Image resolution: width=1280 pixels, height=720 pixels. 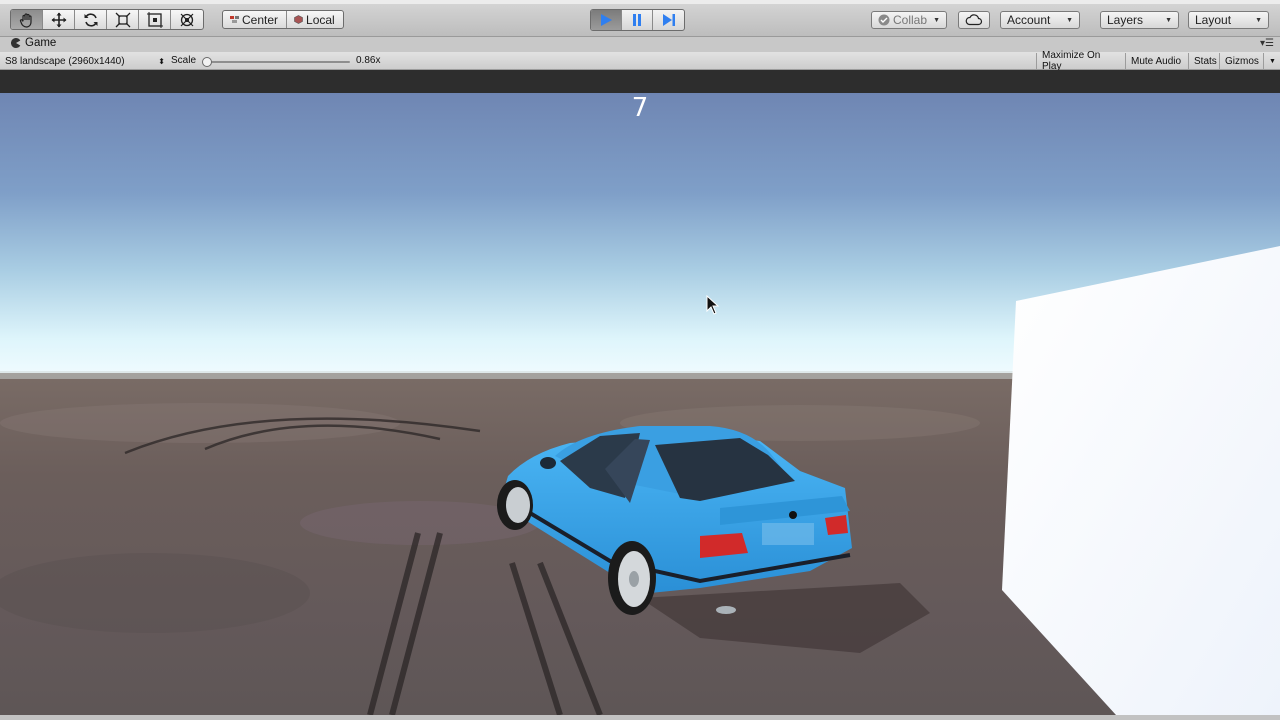 I want to click on scale-label: Scale, so click(x=184, y=60).